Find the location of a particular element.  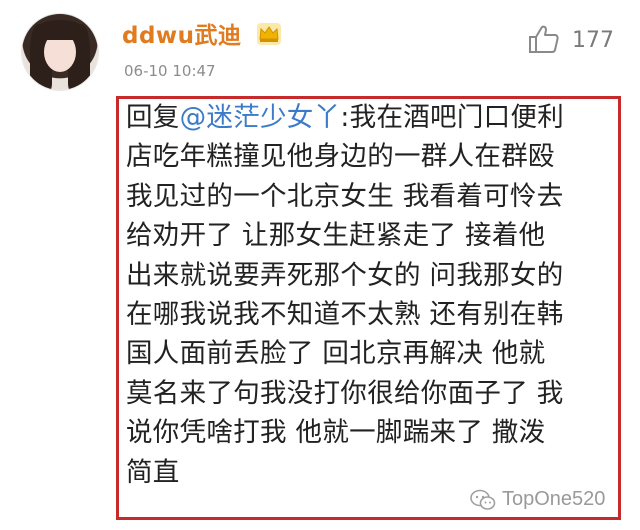

comment-line: 给劝开了 让那女生赶紧走了 接着他 is located at coordinates (336, 236).